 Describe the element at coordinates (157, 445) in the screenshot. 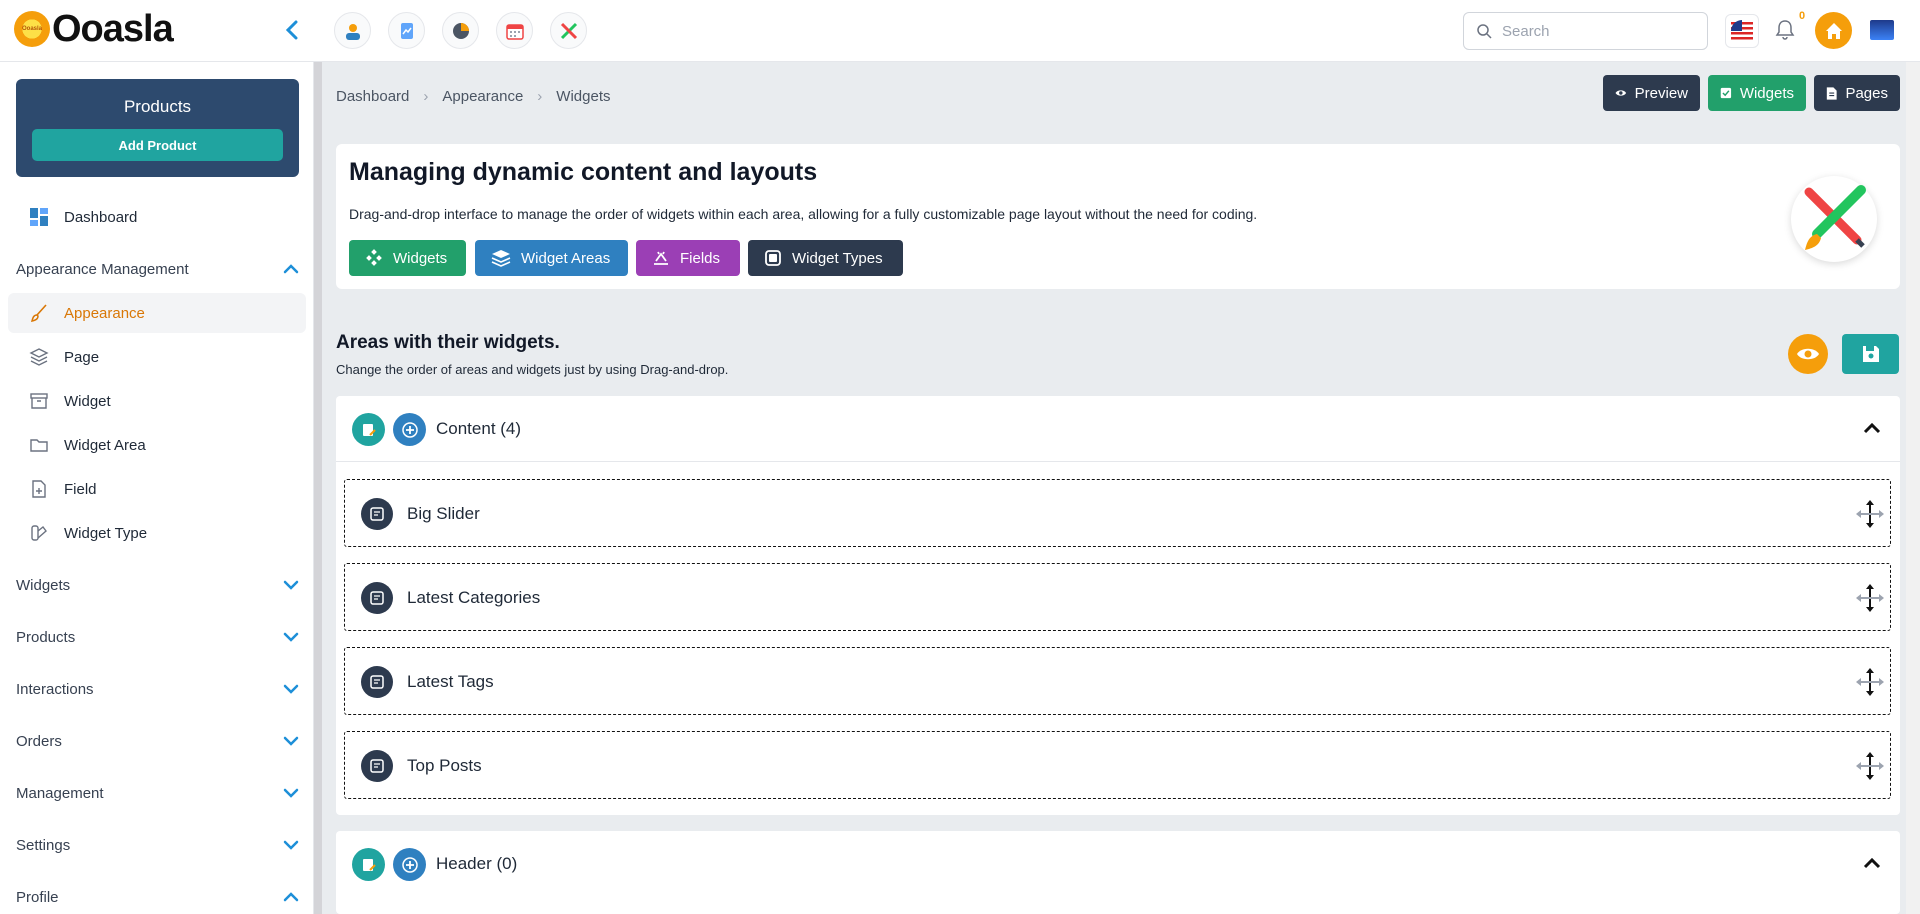

I see `sidebar-item-widget-area: Widget Area` at that location.